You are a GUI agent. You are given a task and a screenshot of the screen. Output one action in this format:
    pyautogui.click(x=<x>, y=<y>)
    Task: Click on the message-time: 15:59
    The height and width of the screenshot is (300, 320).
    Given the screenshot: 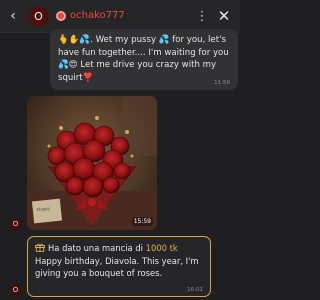 What is the action you would take?
    pyautogui.click(x=142, y=221)
    